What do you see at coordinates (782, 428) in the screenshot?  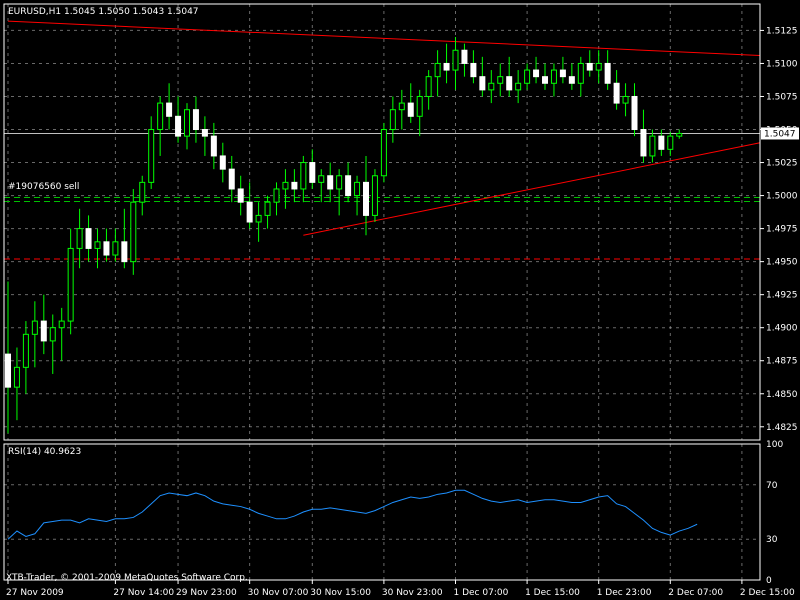 I see `y-tick-label: 1.4825` at bounding box center [782, 428].